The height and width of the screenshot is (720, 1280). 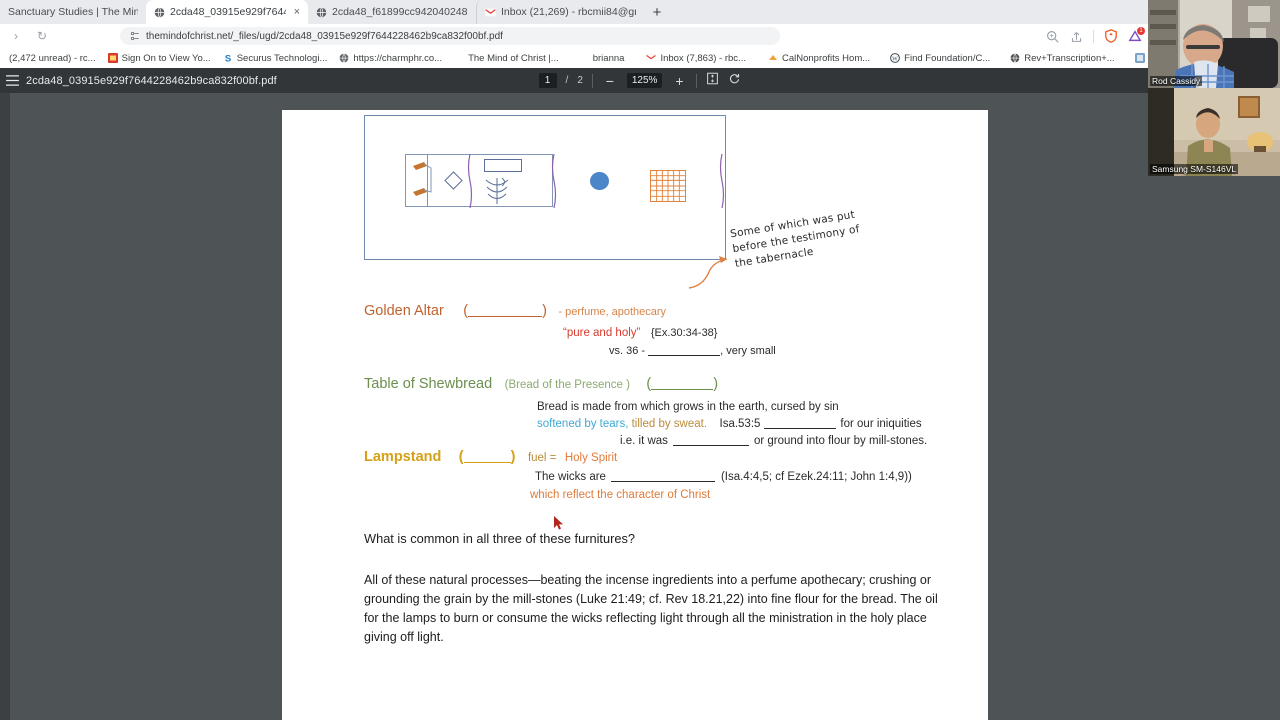 I want to click on lampstand-refs: (Isa.4:4,5; cf Ezek.24:11; John 1:4,9)), so click(x=816, y=477).